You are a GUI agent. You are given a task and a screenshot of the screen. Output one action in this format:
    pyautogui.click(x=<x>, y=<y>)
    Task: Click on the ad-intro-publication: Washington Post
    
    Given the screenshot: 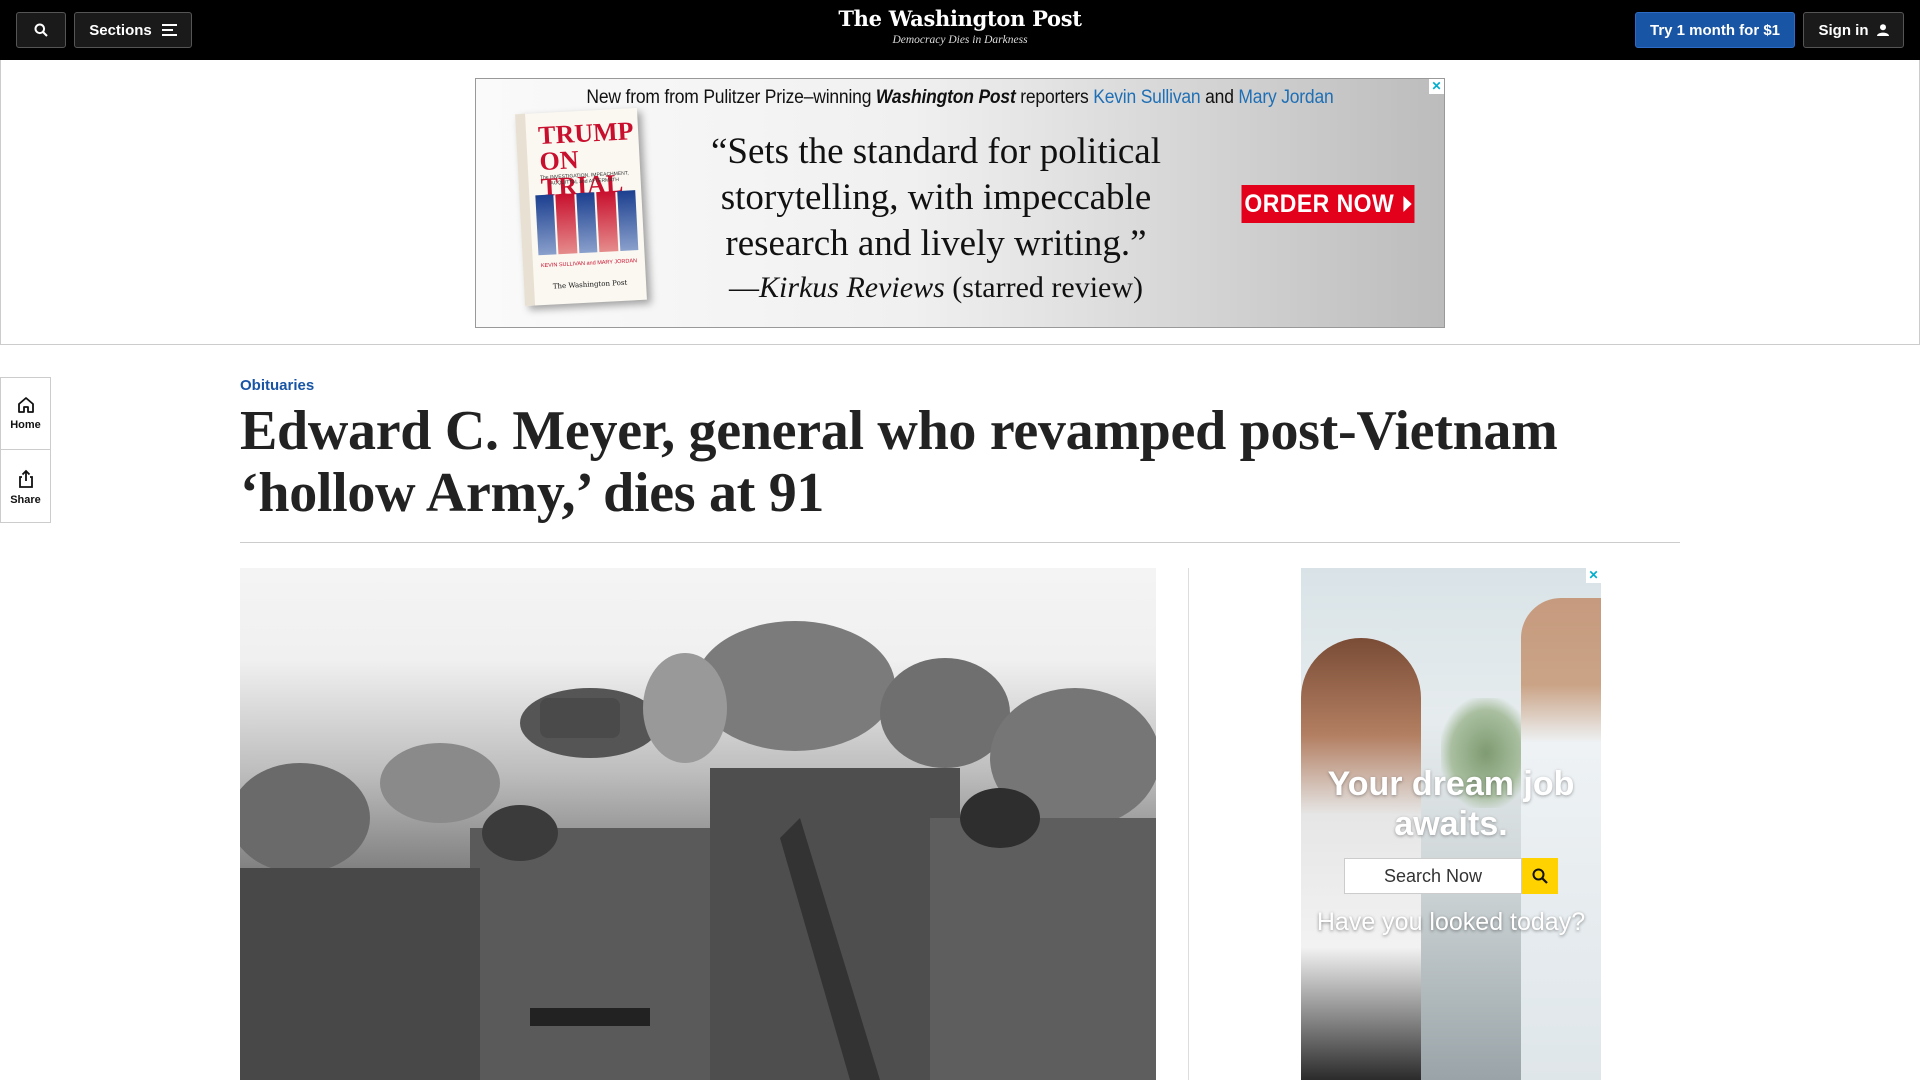 What is the action you would take?
    pyautogui.click(x=945, y=97)
    